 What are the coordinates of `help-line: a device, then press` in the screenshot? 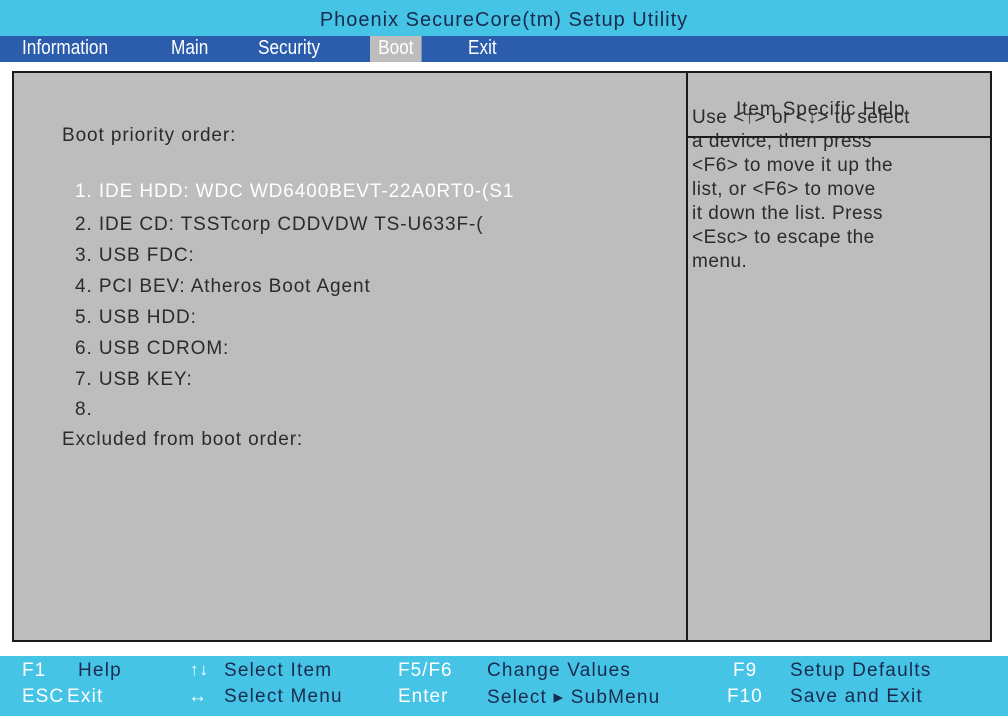 It's located at (782, 141).